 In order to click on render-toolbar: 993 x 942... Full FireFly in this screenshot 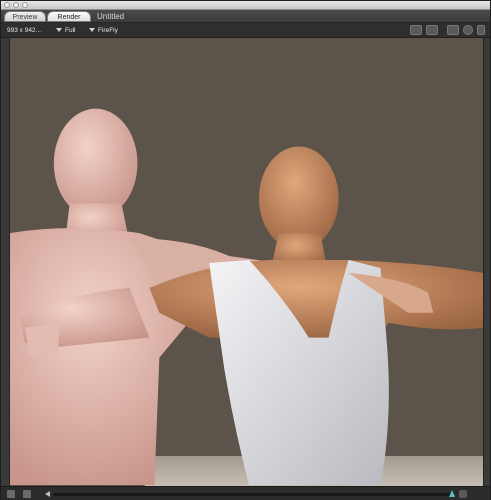, I will do `click(245, 30)`.